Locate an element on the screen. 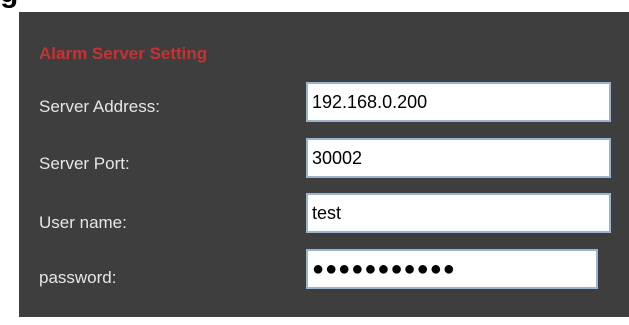  cropped-page-heading-text: g is located at coordinates (9, 4).